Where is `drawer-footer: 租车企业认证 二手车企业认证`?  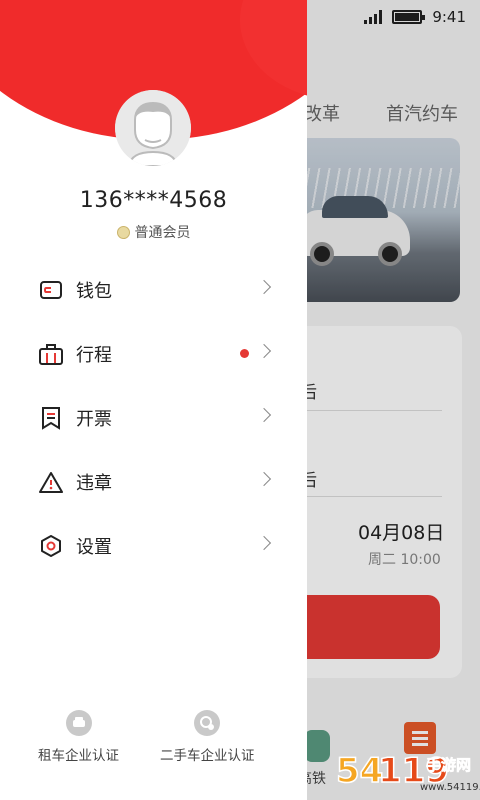 drawer-footer: 租车企业认证 二手车企业认证 is located at coordinates (153, 750).